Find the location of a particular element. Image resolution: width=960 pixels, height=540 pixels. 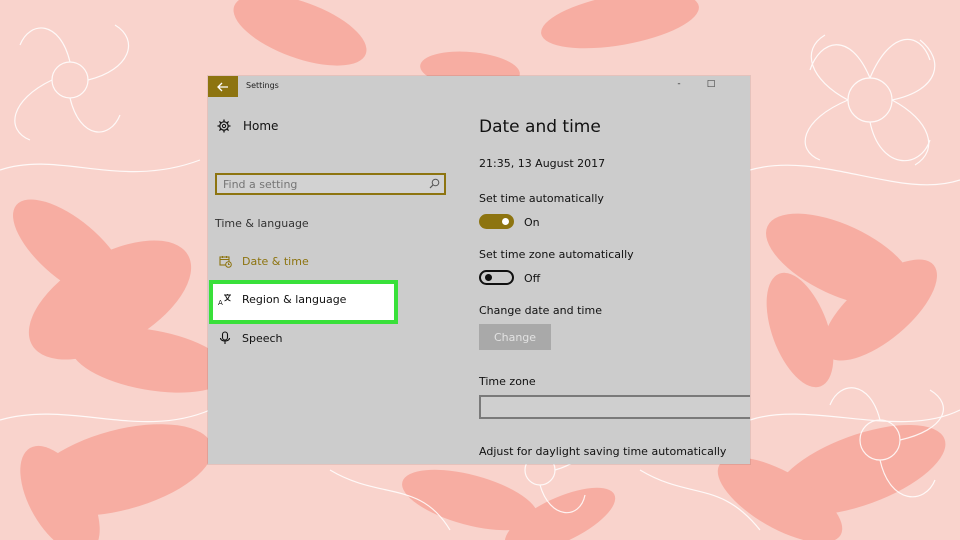

back-arrow-icon is located at coordinates (222, 86).